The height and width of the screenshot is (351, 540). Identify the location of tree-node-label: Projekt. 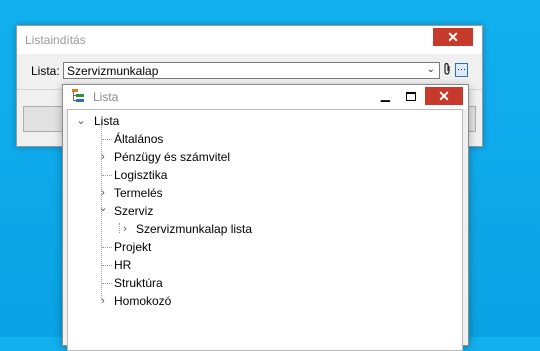
(133, 247).